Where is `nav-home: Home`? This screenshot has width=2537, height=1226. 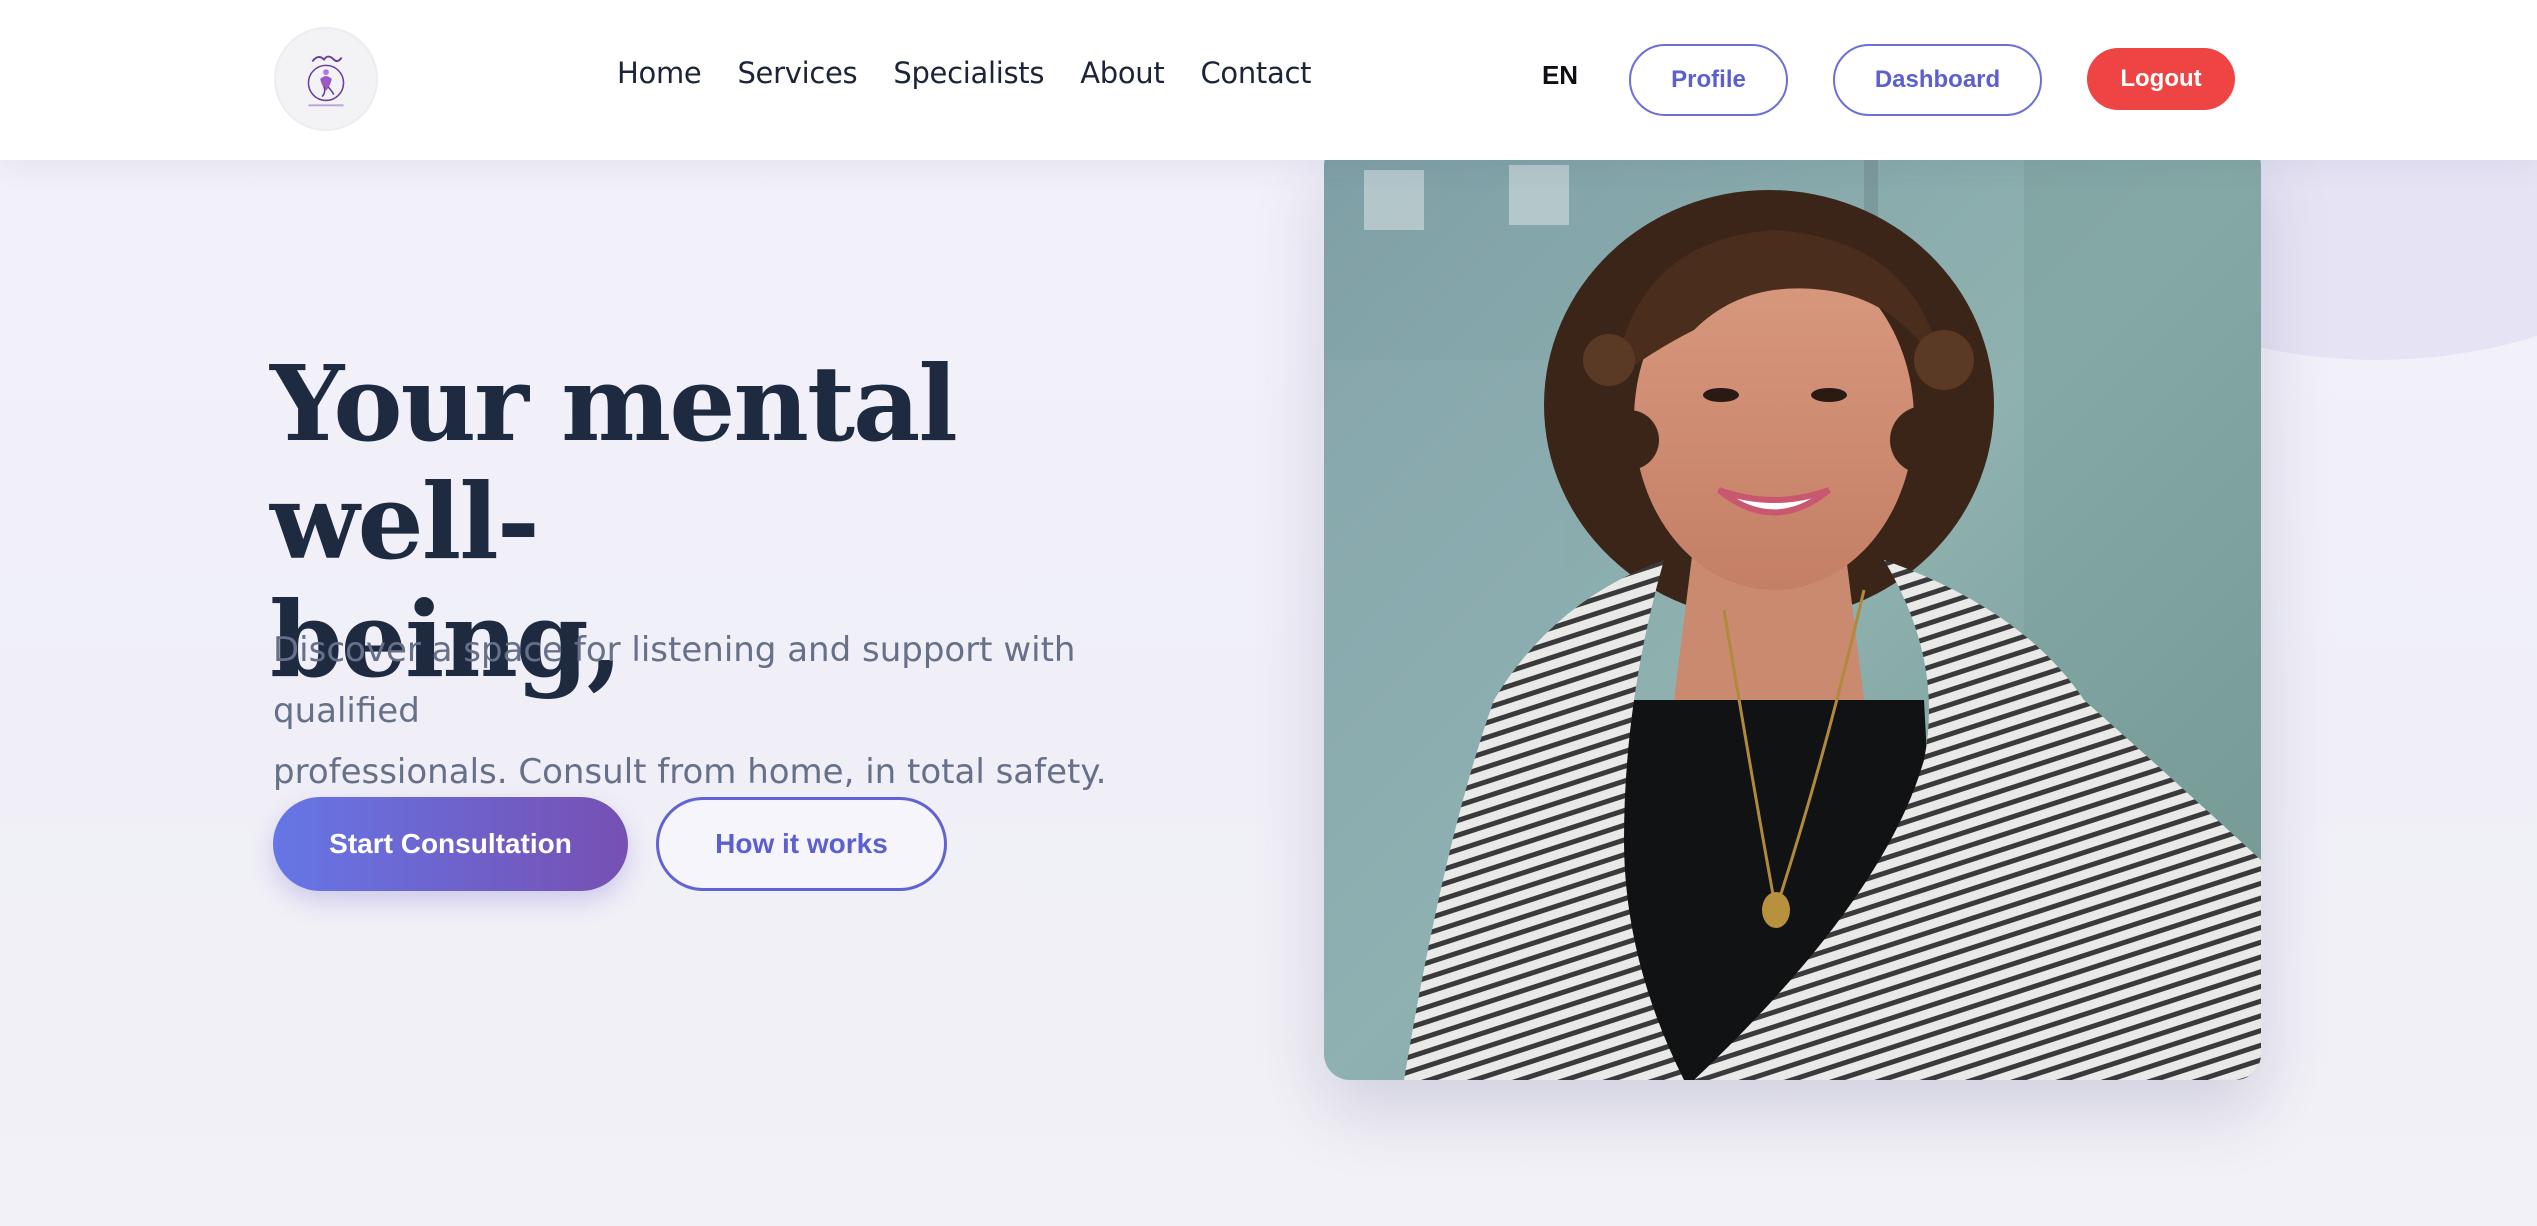 nav-home: Home is located at coordinates (659, 73).